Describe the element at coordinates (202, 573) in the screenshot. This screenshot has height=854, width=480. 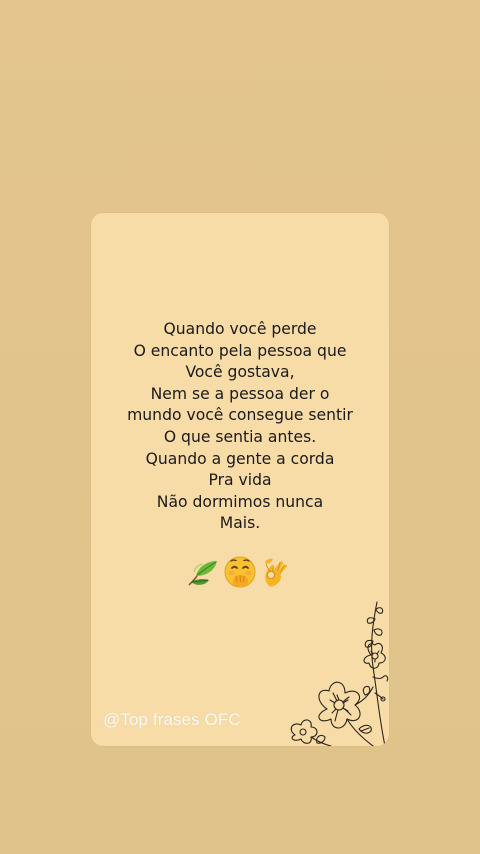
I see `leaf-fluttering-icon` at that location.